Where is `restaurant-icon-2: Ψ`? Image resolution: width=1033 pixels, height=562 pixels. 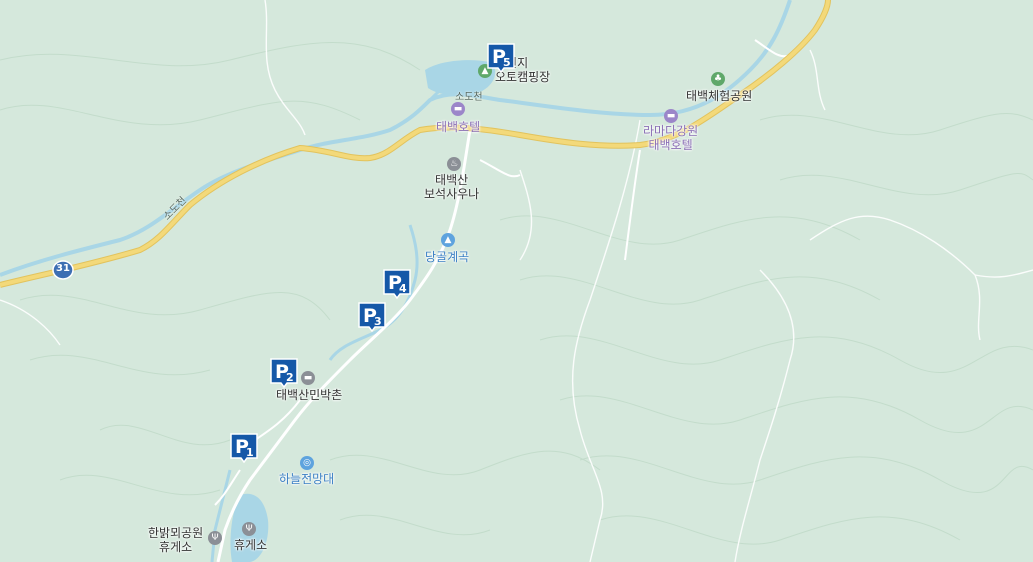 restaurant-icon-2: Ψ is located at coordinates (249, 529).